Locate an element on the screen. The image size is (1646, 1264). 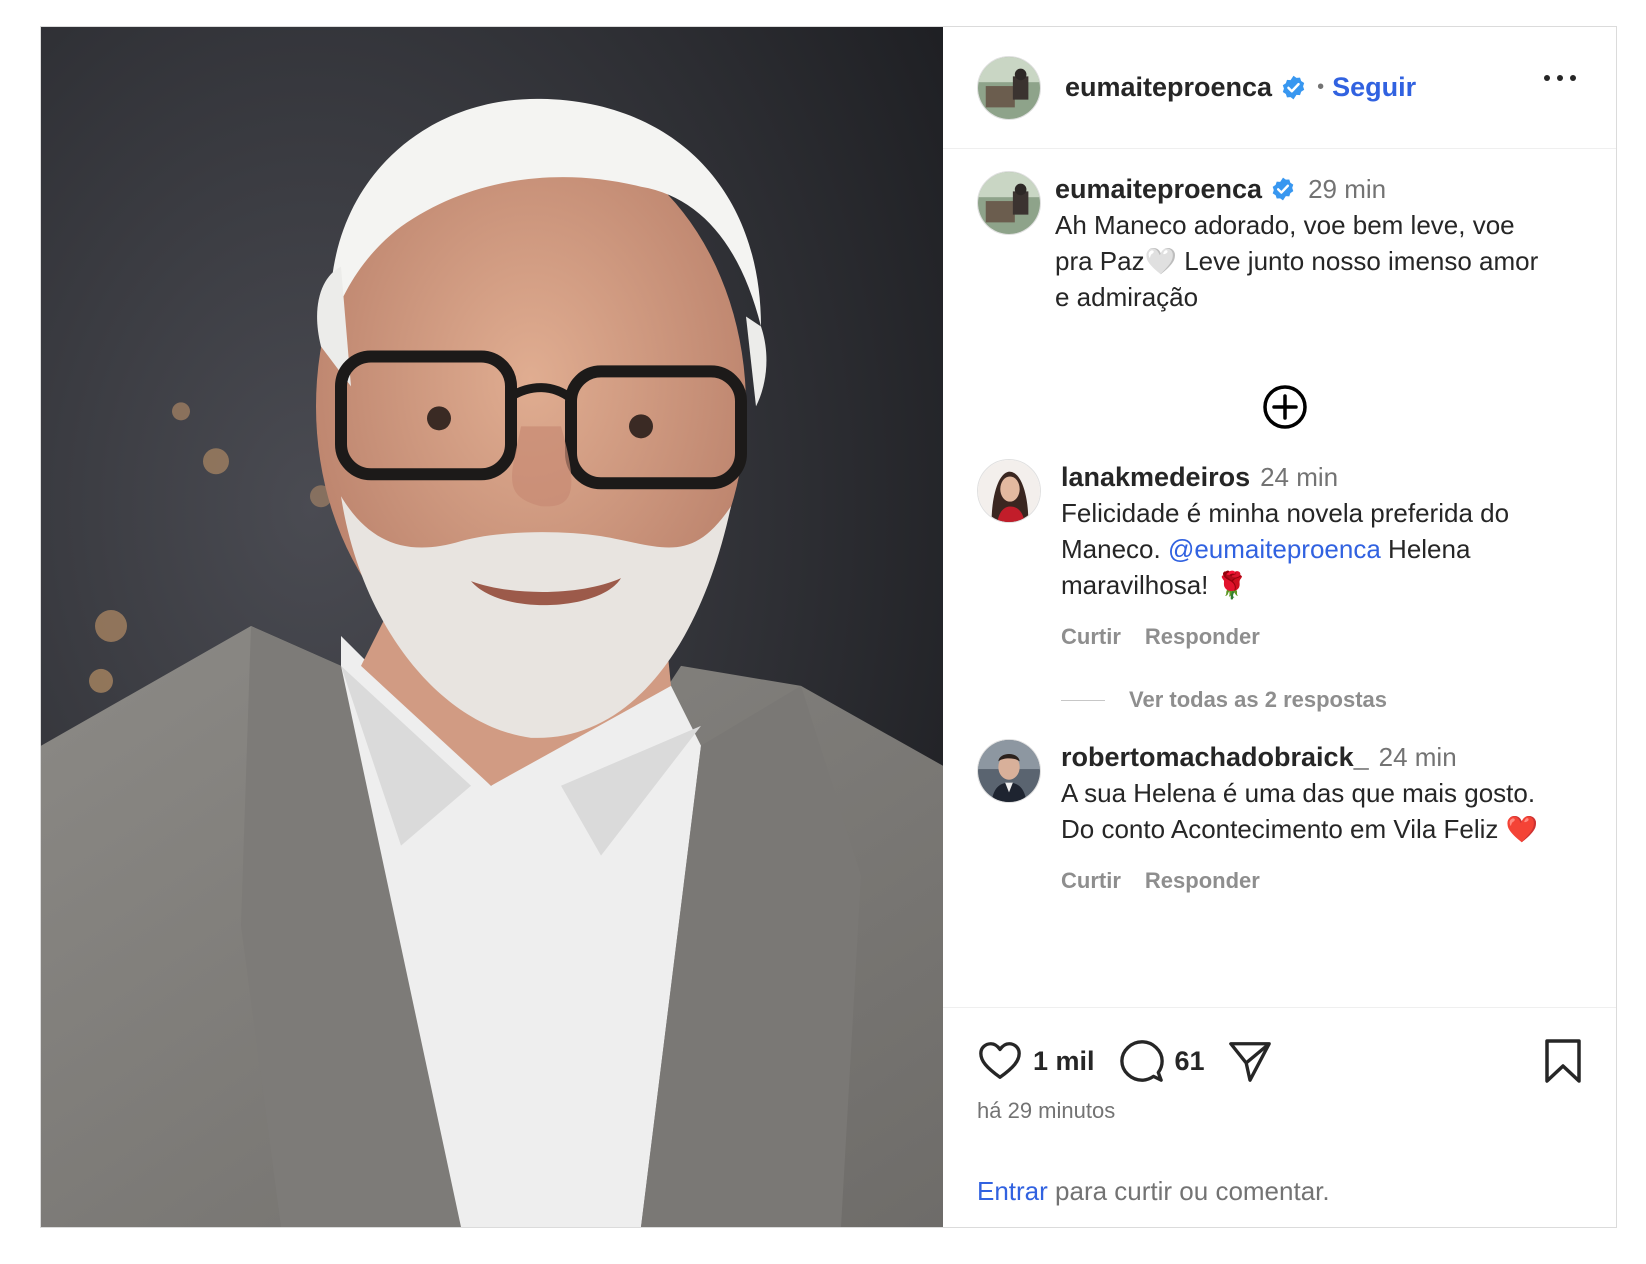
view-replies-button: Ver todas as 2 respostas is located at coordinates (1224, 700).